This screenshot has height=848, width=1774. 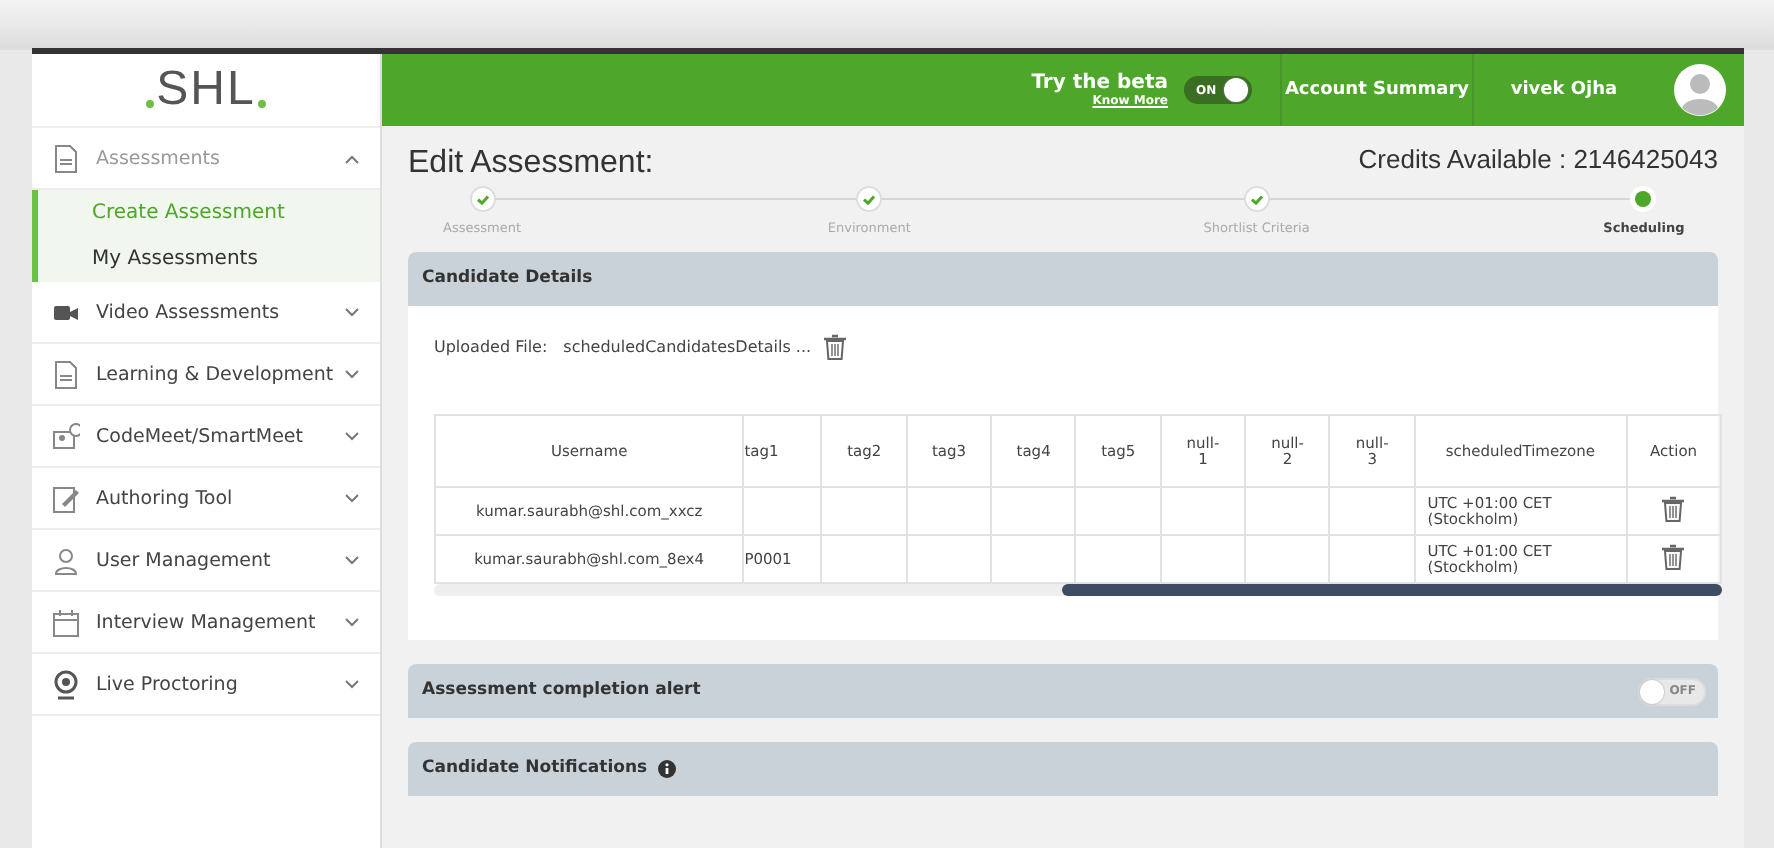 What do you see at coordinates (66, 498) in the screenshot?
I see `edit-icon` at bounding box center [66, 498].